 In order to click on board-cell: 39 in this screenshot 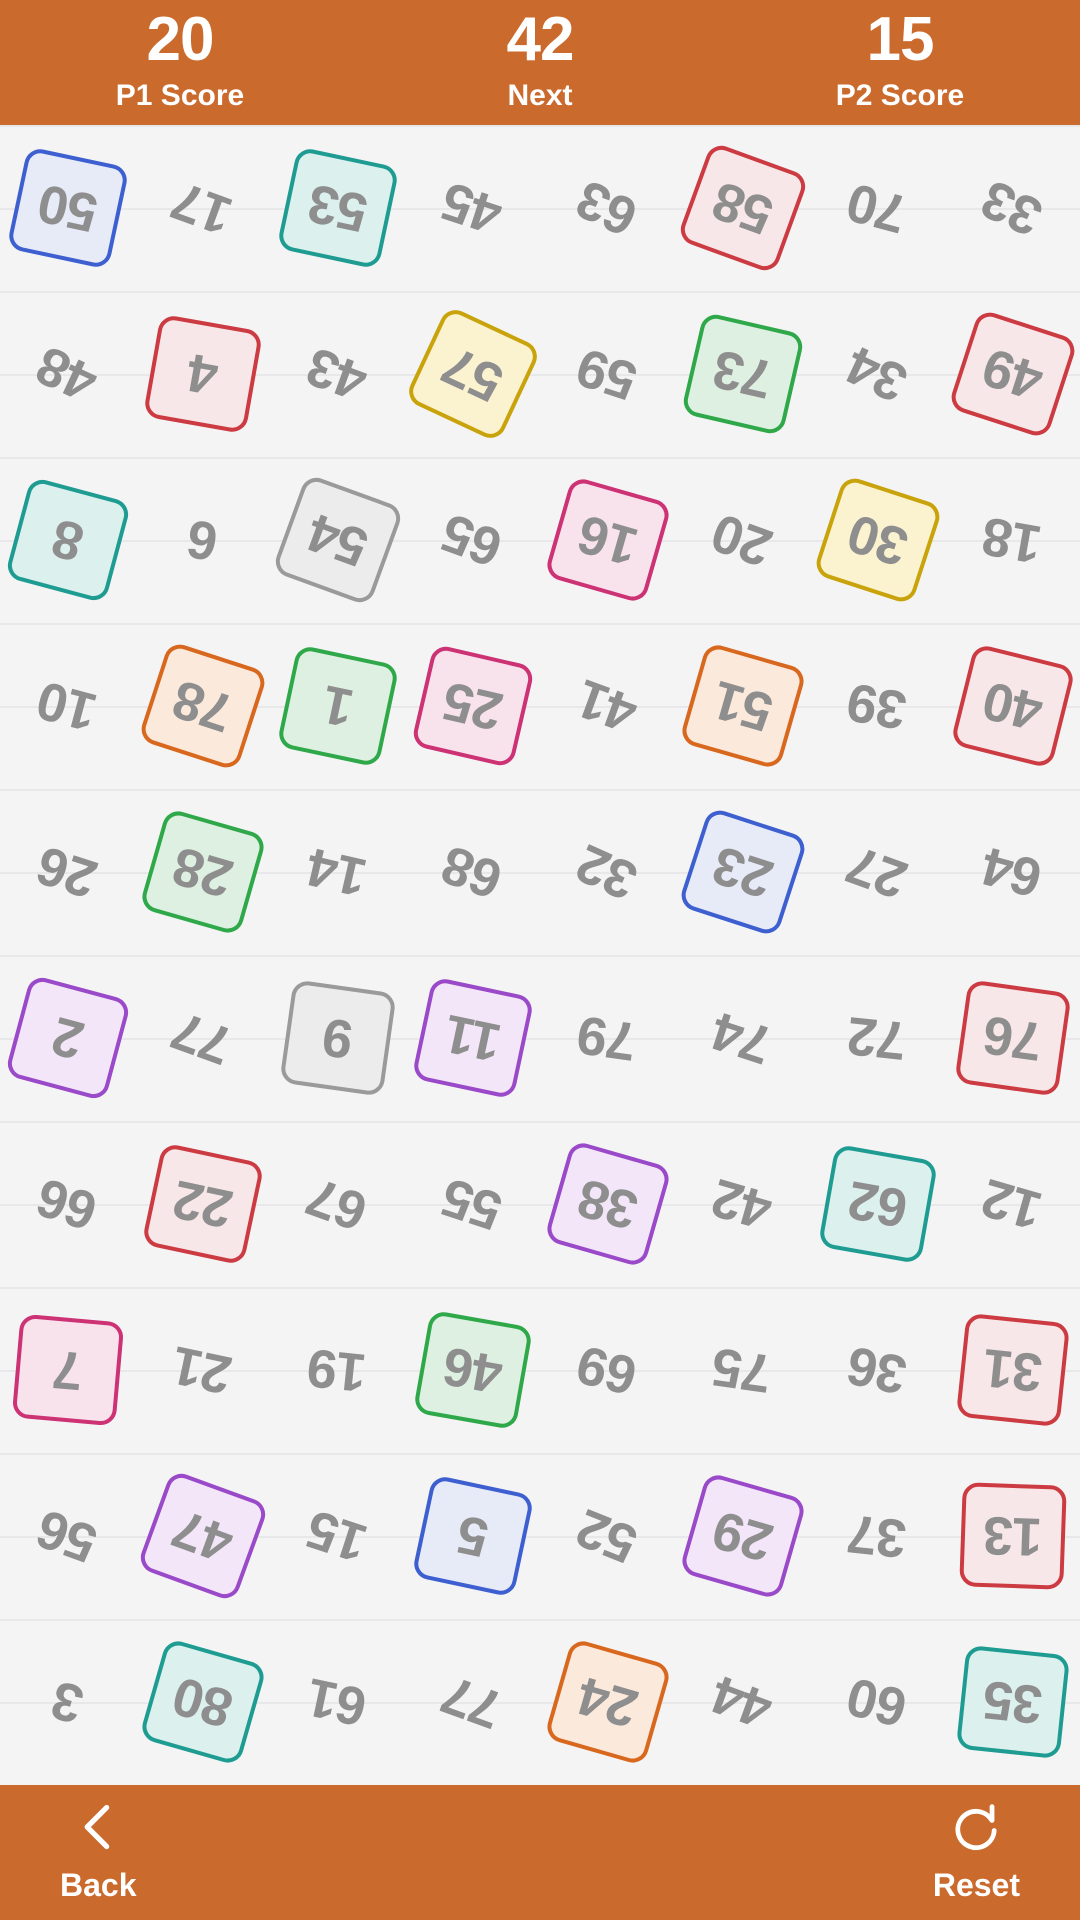, I will do `click(877, 706)`.